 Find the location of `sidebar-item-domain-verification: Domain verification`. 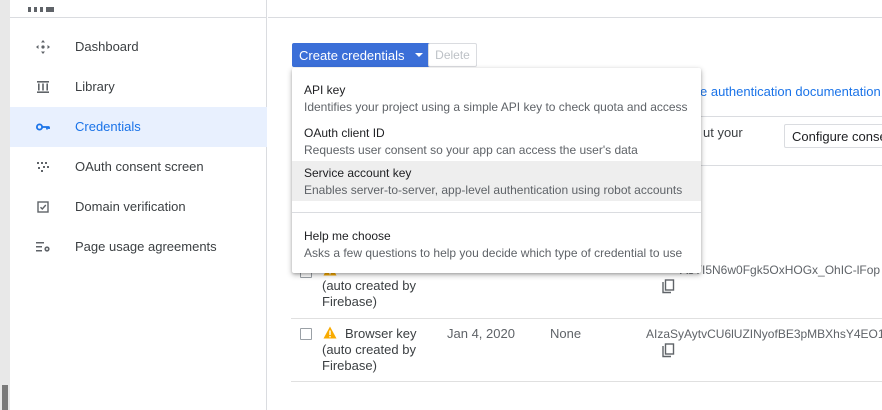

sidebar-item-domain-verification: Domain verification is located at coordinates (138, 207).